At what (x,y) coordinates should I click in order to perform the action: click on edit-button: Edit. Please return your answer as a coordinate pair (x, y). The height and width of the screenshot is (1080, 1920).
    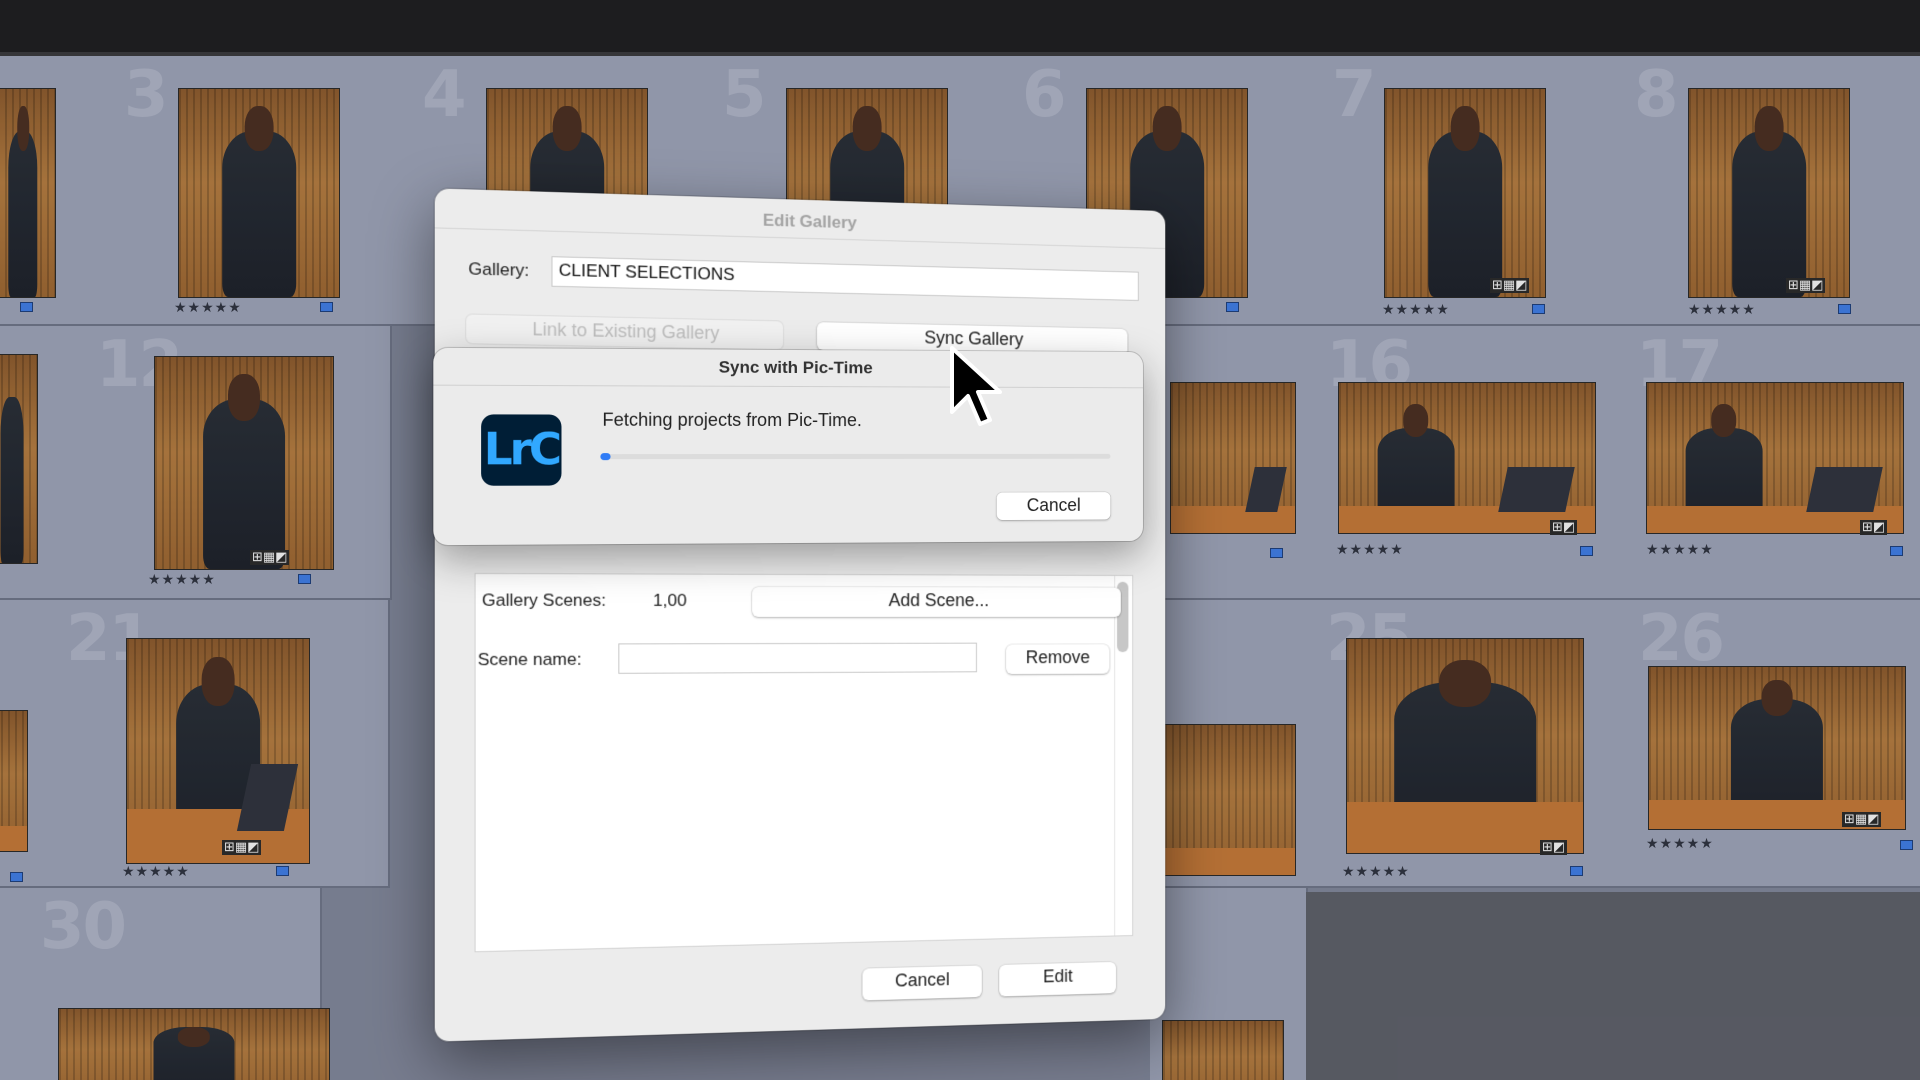
    Looking at the image, I should click on (1058, 979).